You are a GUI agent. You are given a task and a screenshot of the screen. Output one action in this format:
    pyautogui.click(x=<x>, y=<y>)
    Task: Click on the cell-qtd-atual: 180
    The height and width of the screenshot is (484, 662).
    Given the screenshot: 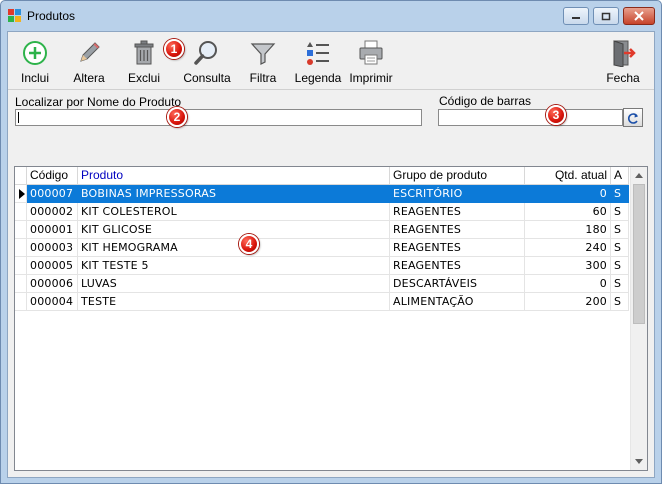 What is the action you would take?
    pyautogui.click(x=568, y=230)
    